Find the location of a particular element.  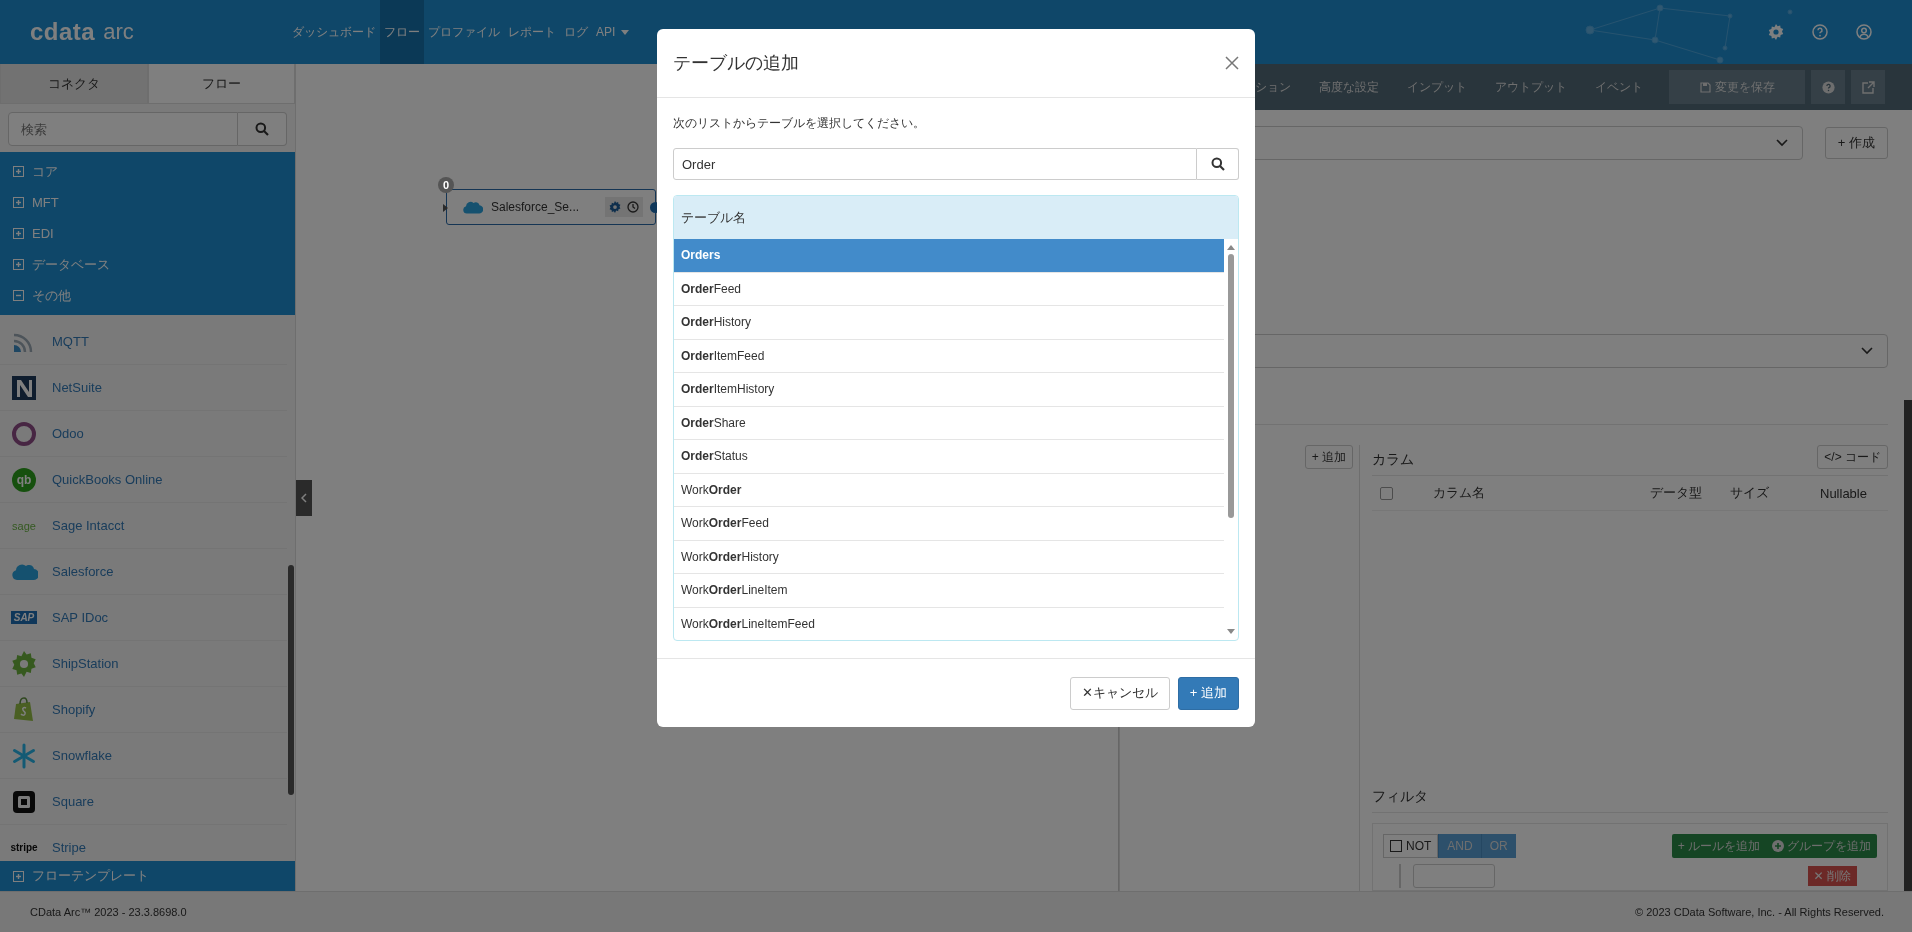

connector-item: Snowflake is located at coordinates (82, 755).